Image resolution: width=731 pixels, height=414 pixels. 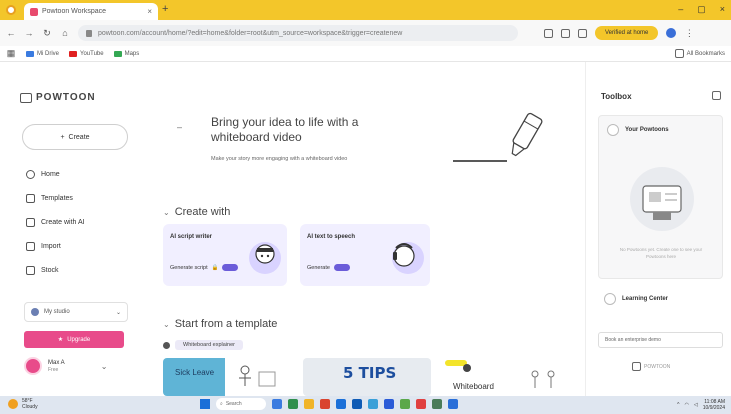 What do you see at coordinates (179, 127) in the screenshot?
I see `collapse-icon: –` at bounding box center [179, 127].